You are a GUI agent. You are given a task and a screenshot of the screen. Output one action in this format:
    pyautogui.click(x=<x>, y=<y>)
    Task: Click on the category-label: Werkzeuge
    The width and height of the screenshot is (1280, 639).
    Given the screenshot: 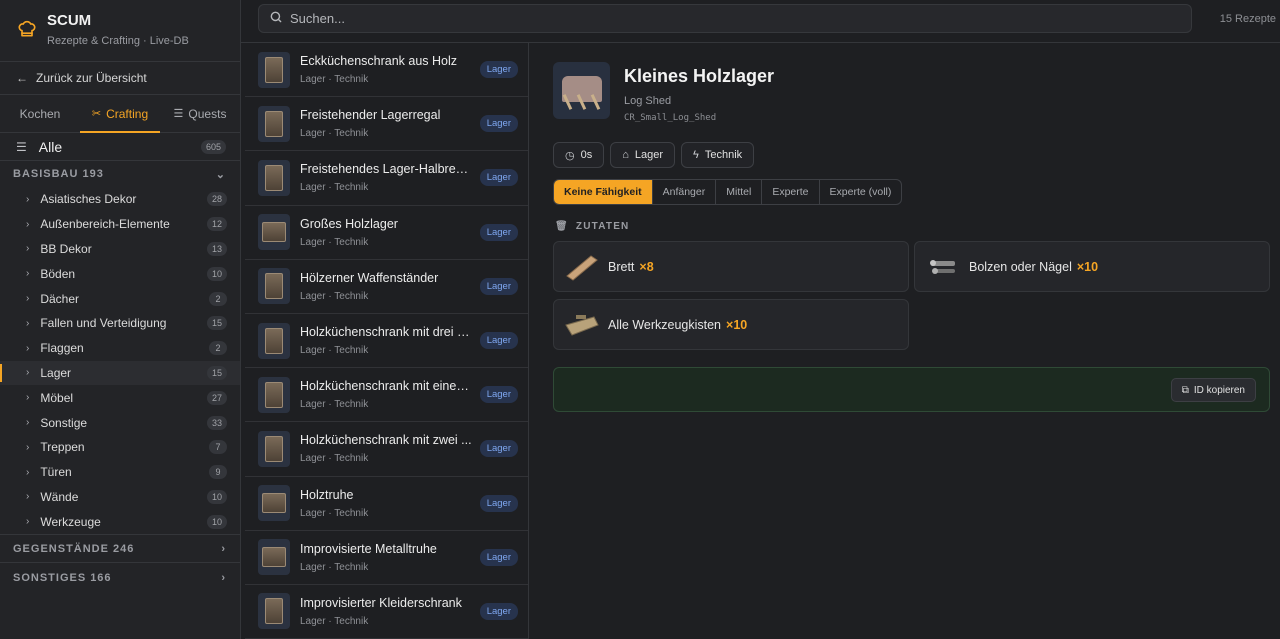 What is the action you would take?
    pyautogui.click(x=70, y=521)
    